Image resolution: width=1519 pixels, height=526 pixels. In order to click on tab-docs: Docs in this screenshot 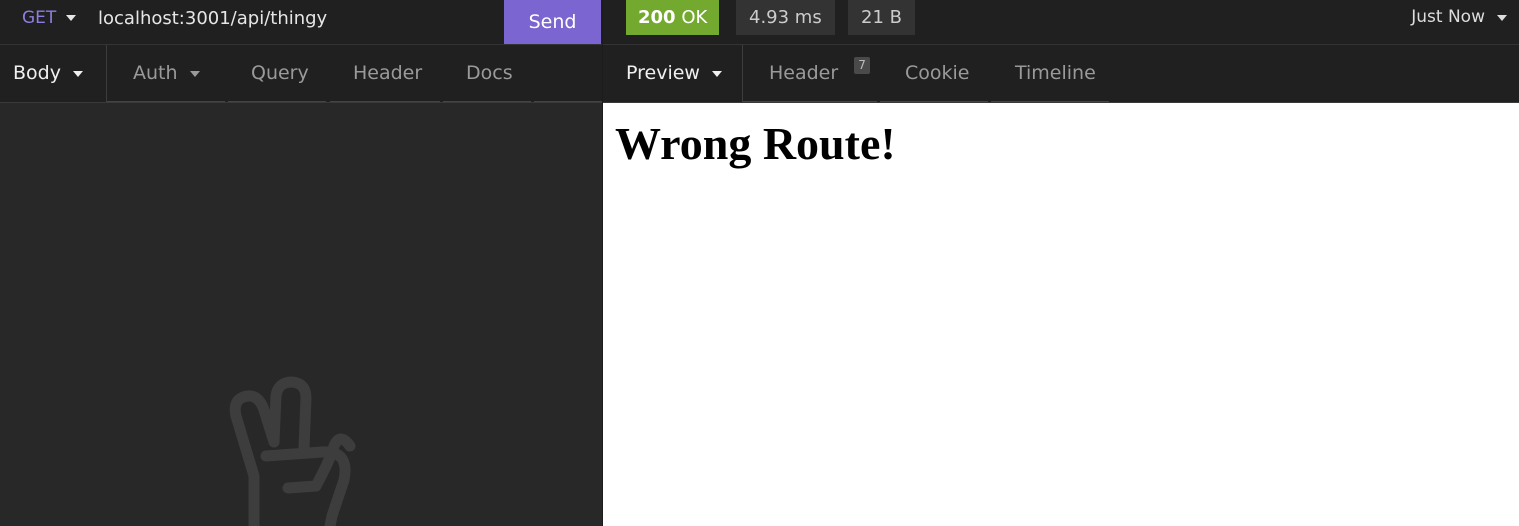, I will do `click(489, 73)`.